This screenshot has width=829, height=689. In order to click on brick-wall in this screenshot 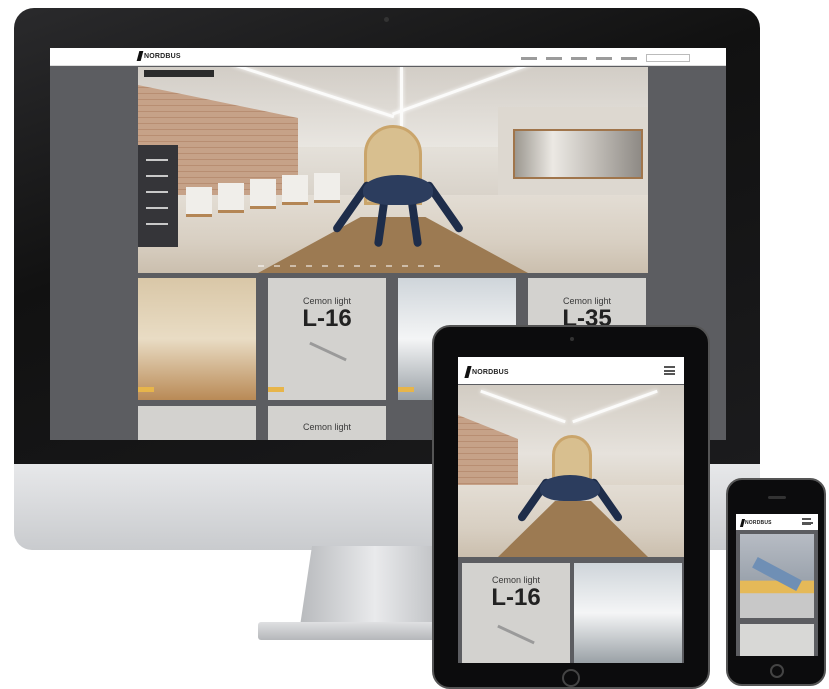, I will do `click(488, 455)`.